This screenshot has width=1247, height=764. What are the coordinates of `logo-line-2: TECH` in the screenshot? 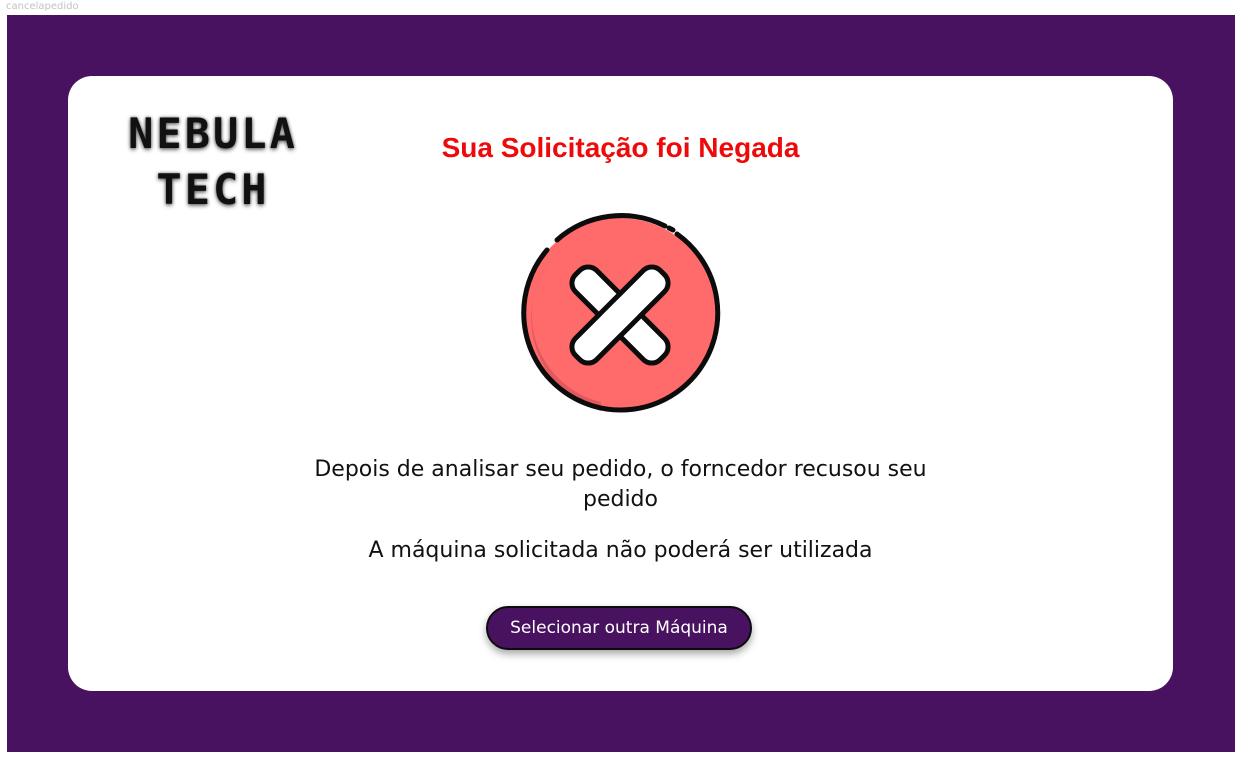 It's located at (213, 189).